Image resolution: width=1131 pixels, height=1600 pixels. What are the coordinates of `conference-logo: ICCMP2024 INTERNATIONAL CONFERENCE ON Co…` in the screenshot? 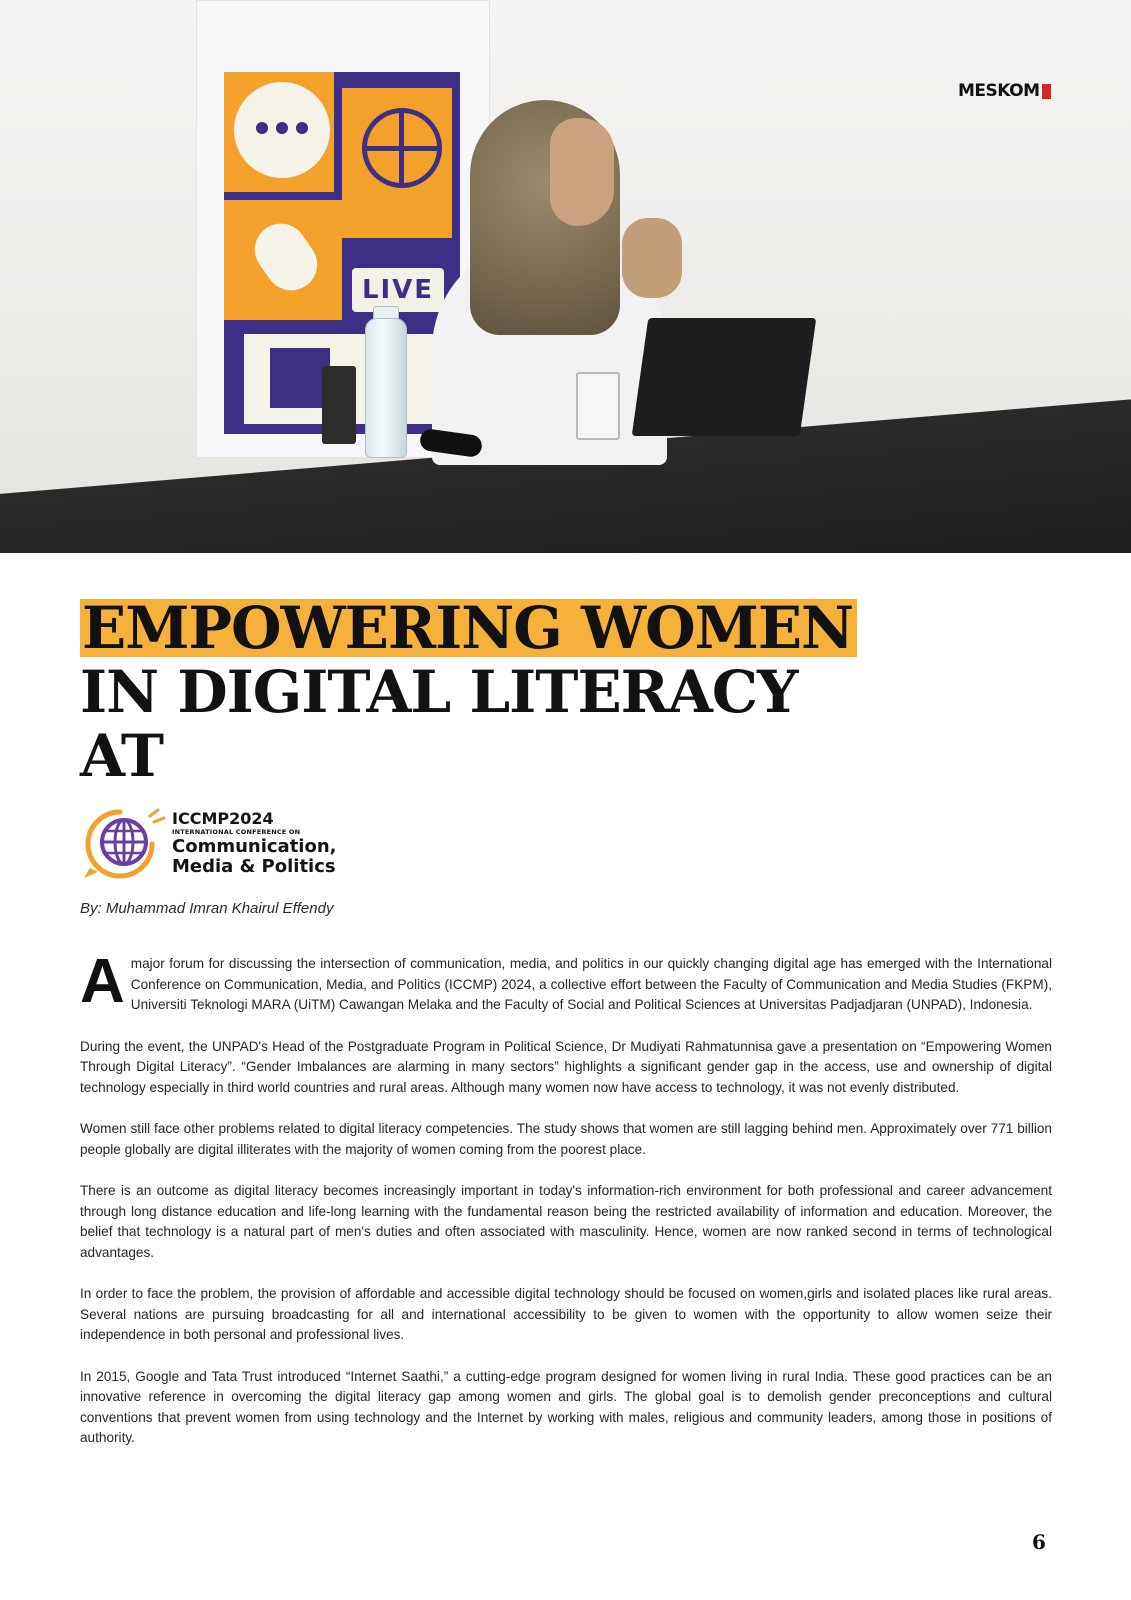 It's located at (230, 843).